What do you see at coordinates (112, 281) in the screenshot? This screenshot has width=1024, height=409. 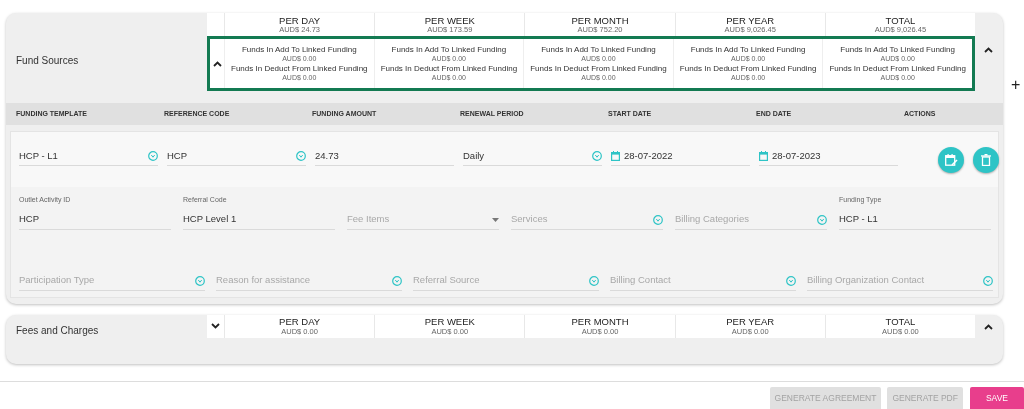 I see `input-field: Participation Type` at bounding box center [112, 281].